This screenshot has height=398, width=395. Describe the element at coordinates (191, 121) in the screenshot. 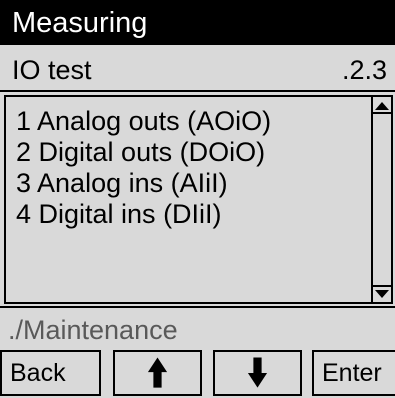

I see `menu-item-analog-outs: 1 Analog outs (AOiO)` at that location.